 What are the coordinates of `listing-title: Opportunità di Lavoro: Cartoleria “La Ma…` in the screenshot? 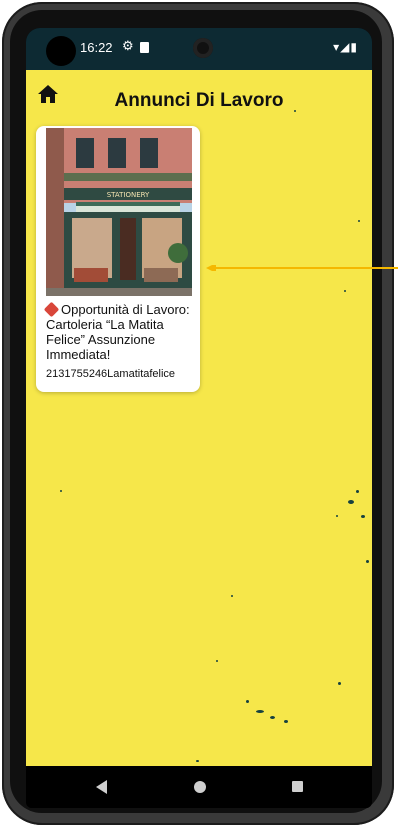 It's located at (119, 331).